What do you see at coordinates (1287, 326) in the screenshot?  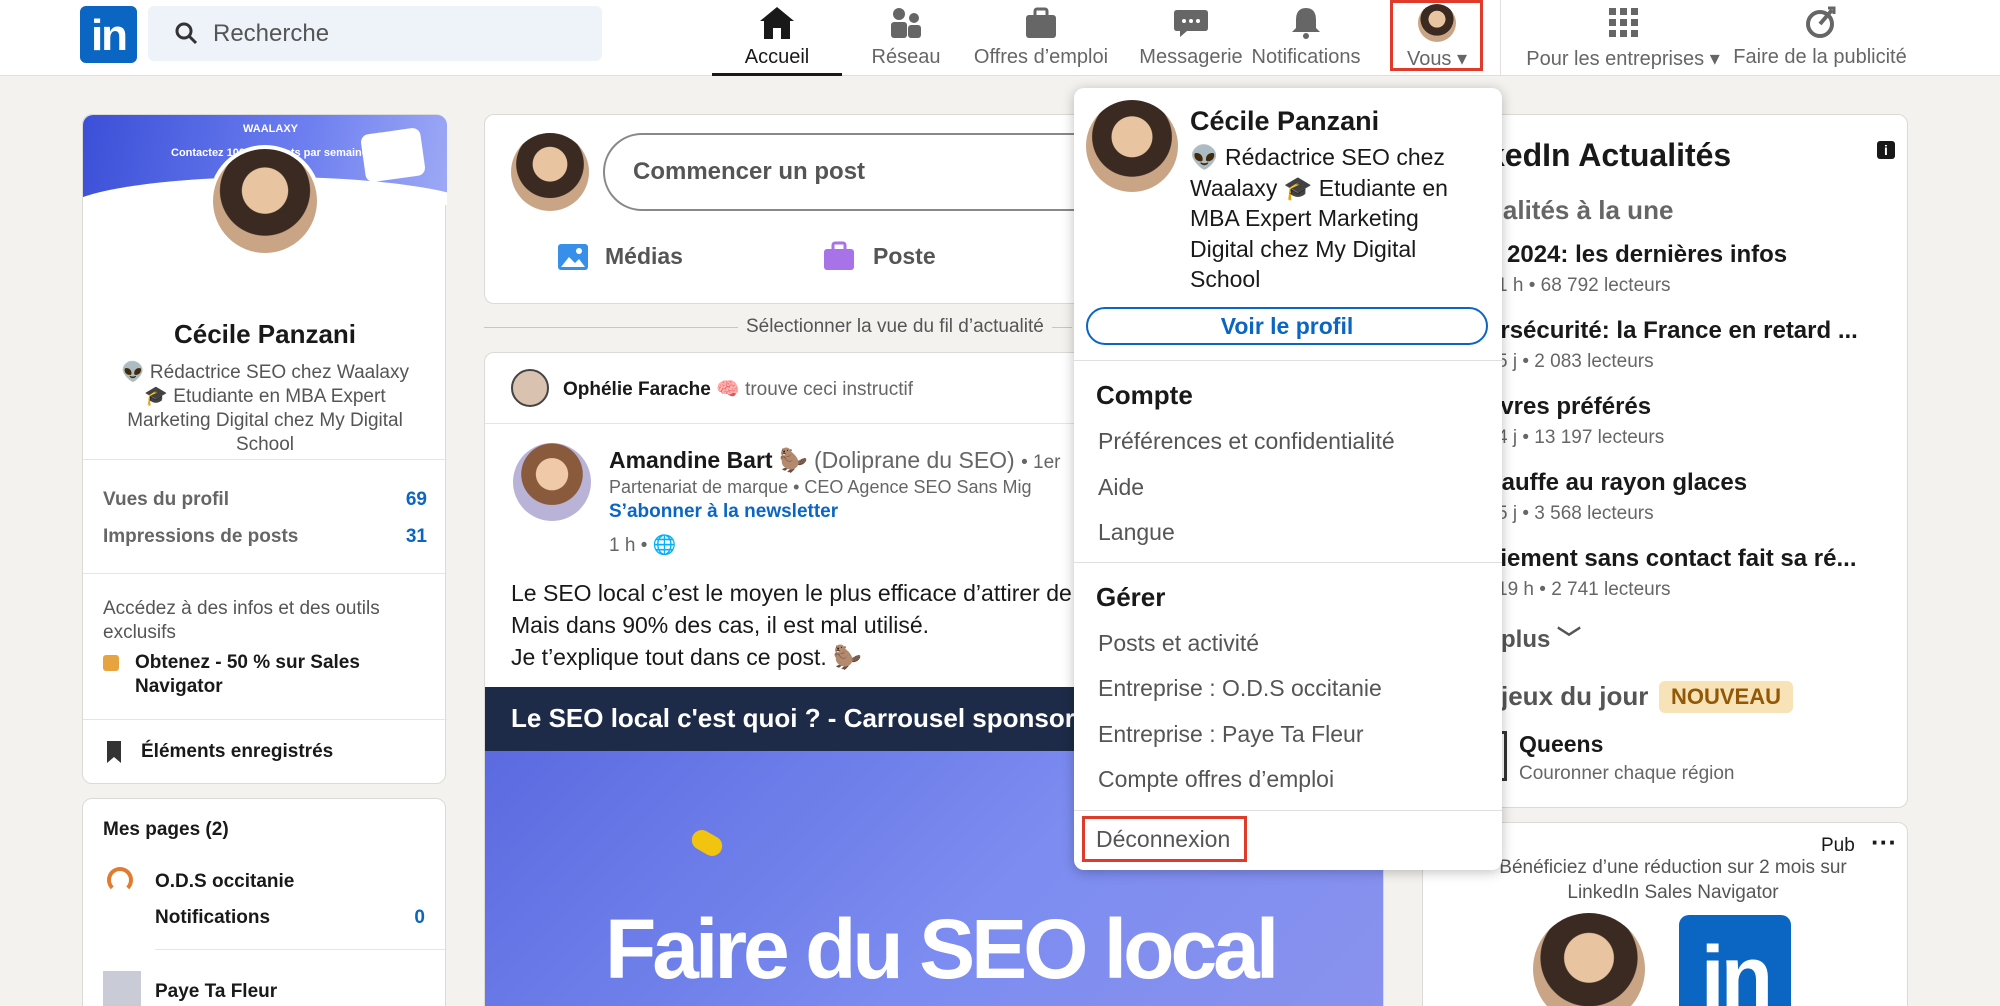 I see `view-profile-button: Voir le profil` at bounding box center [1287, 326].